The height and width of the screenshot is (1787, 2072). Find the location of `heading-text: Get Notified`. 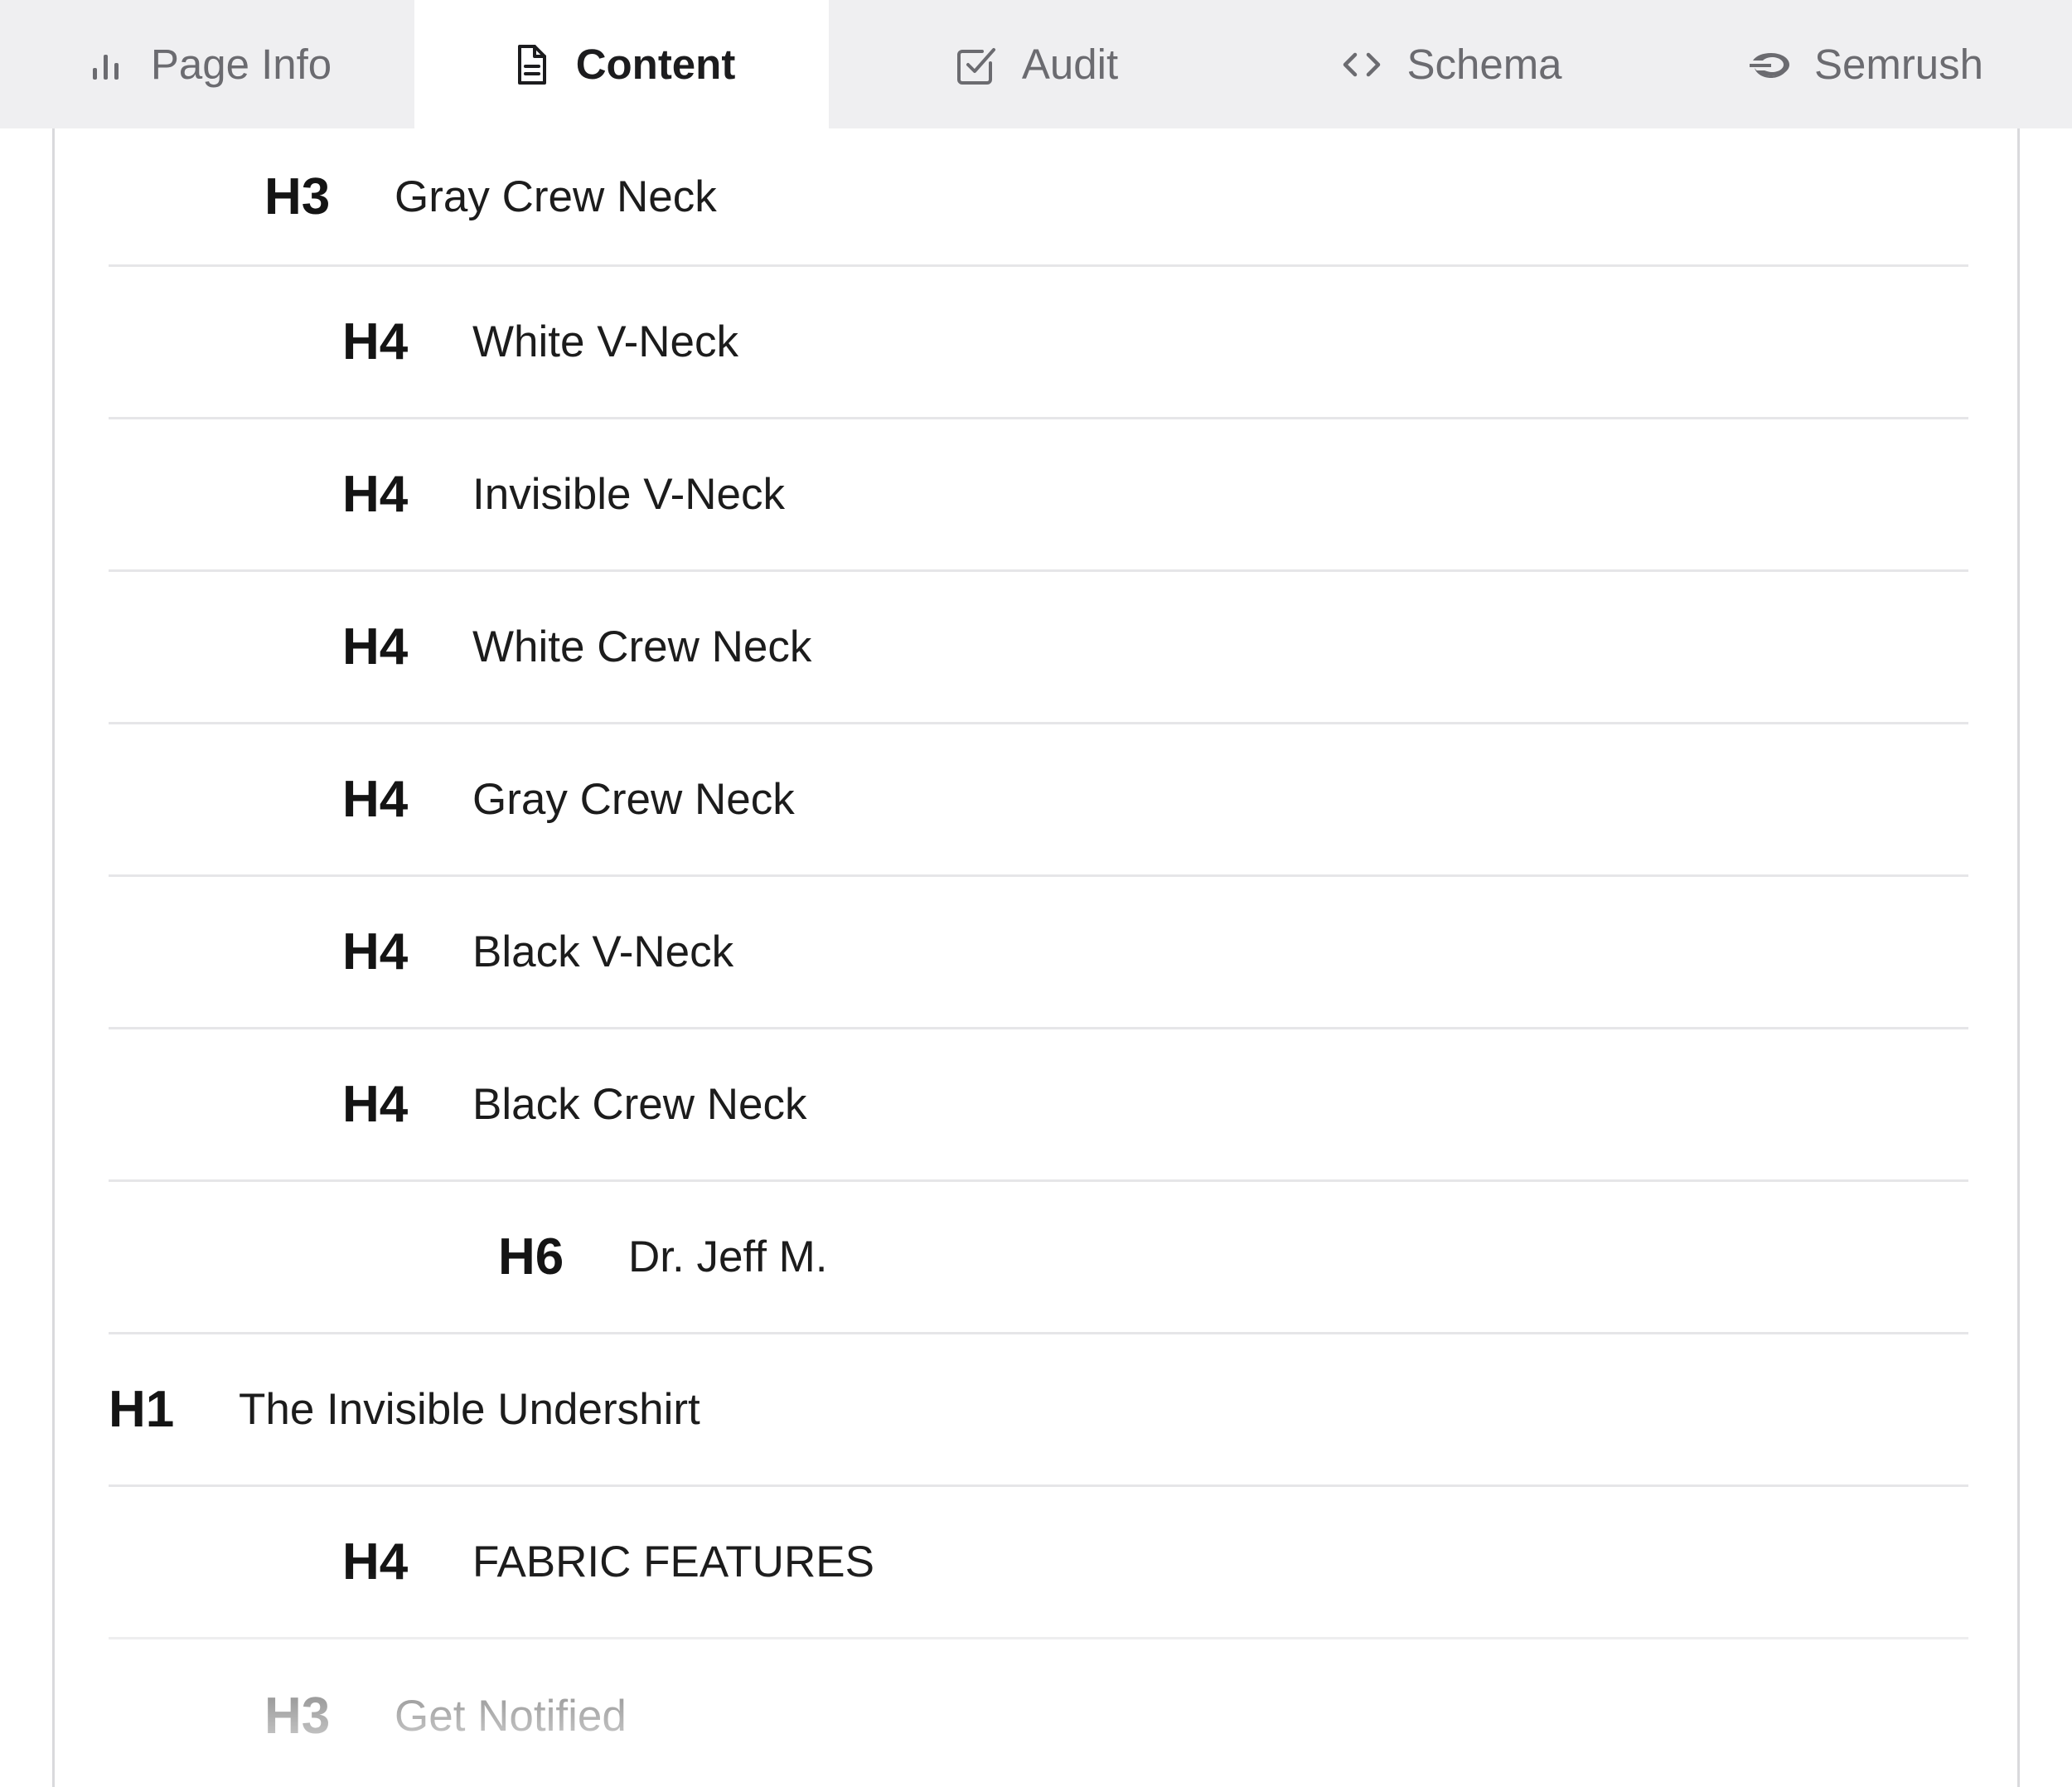

heading-text: Get Notified is located at coordinates (511, 1716).